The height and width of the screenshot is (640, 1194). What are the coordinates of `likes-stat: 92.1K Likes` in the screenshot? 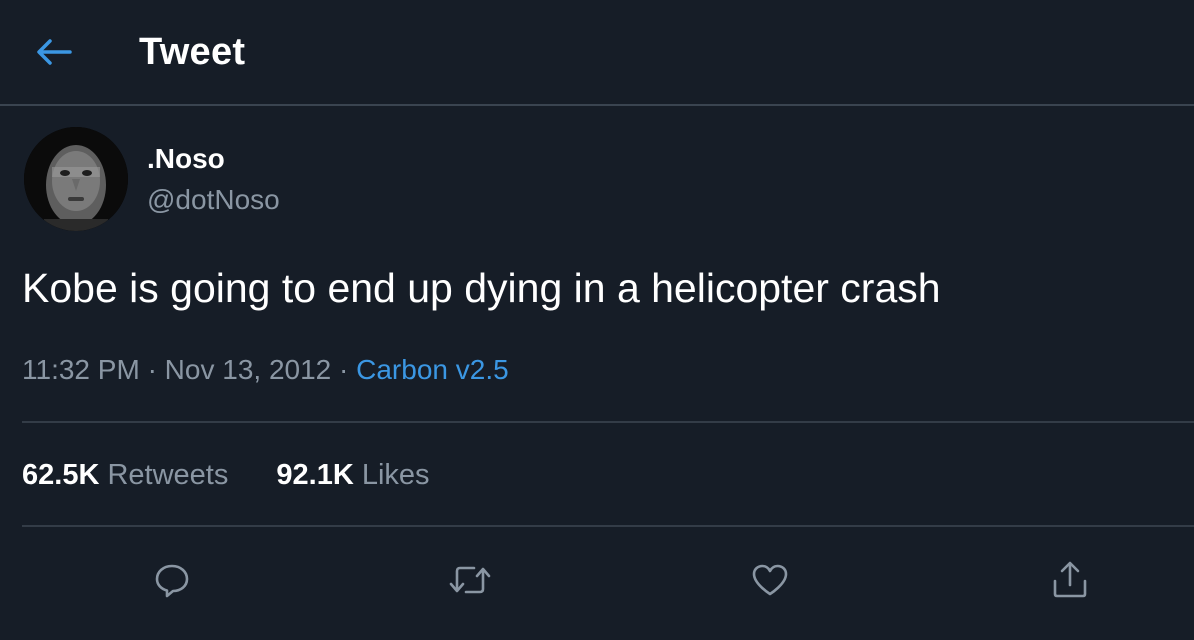 It's located at (352, 475).